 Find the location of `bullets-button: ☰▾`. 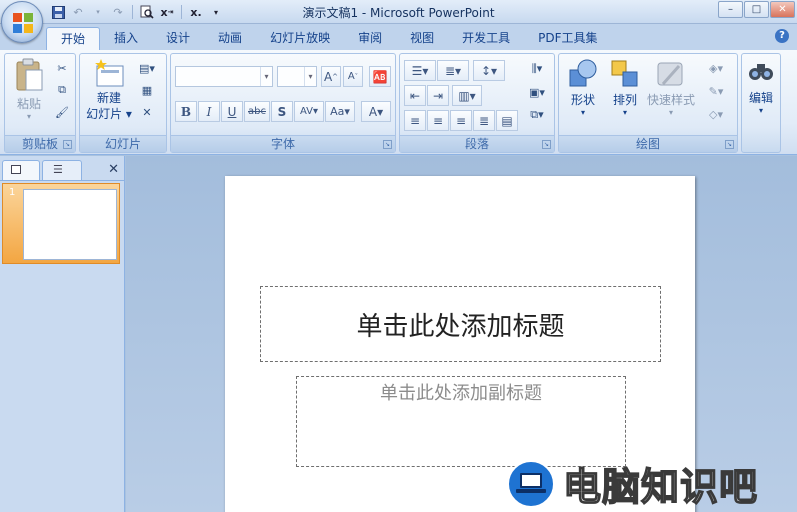

bullets-button: ☰▾ is located at coordinates (420, 70).